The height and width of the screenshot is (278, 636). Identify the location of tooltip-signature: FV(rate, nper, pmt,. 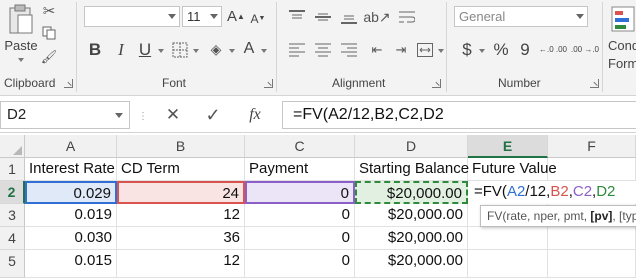
(539, 216).